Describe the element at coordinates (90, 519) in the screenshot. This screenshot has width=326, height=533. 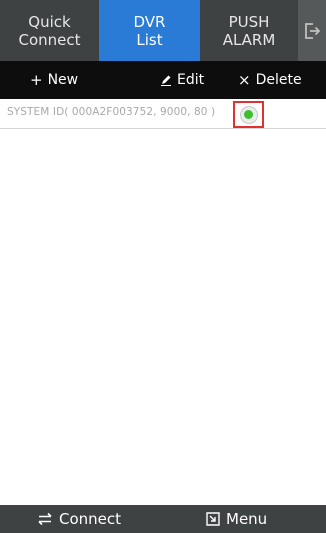
I see `connect-label: Connect` at that location.